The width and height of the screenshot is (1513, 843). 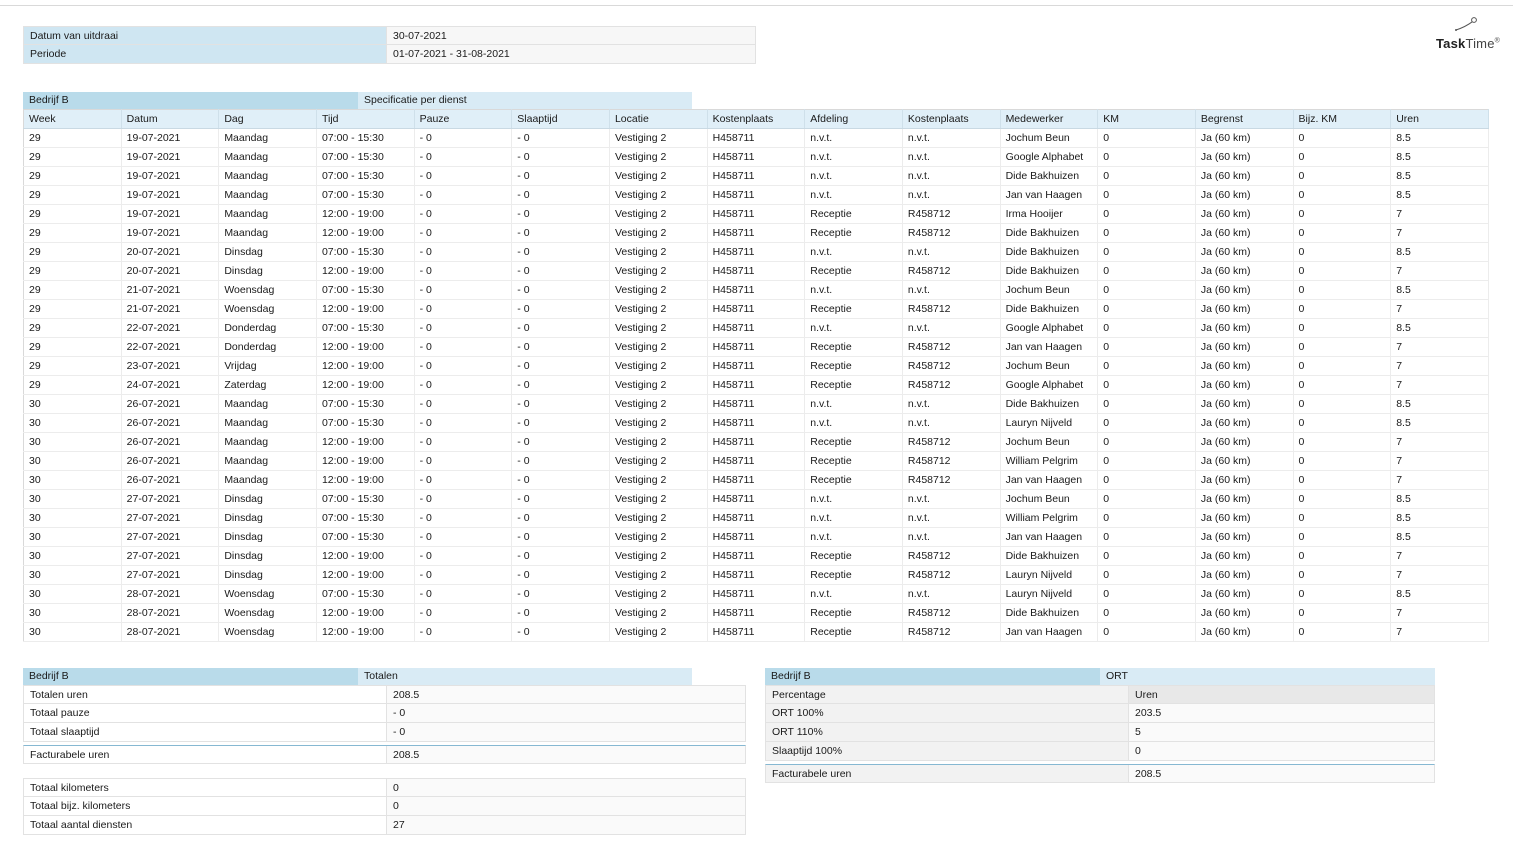 I want to click on totals-company-band-label: Bedrijf B, so click(x=190, y=676).